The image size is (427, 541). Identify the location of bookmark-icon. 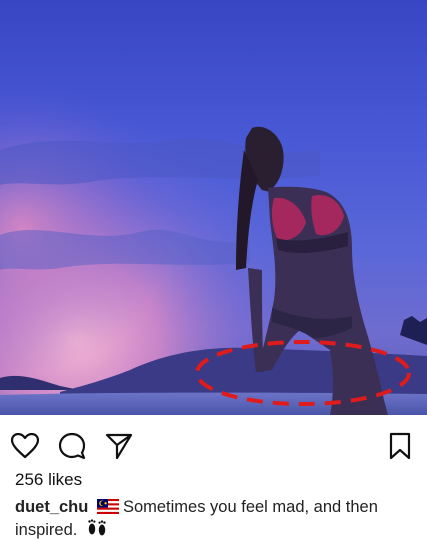
(400, 446).